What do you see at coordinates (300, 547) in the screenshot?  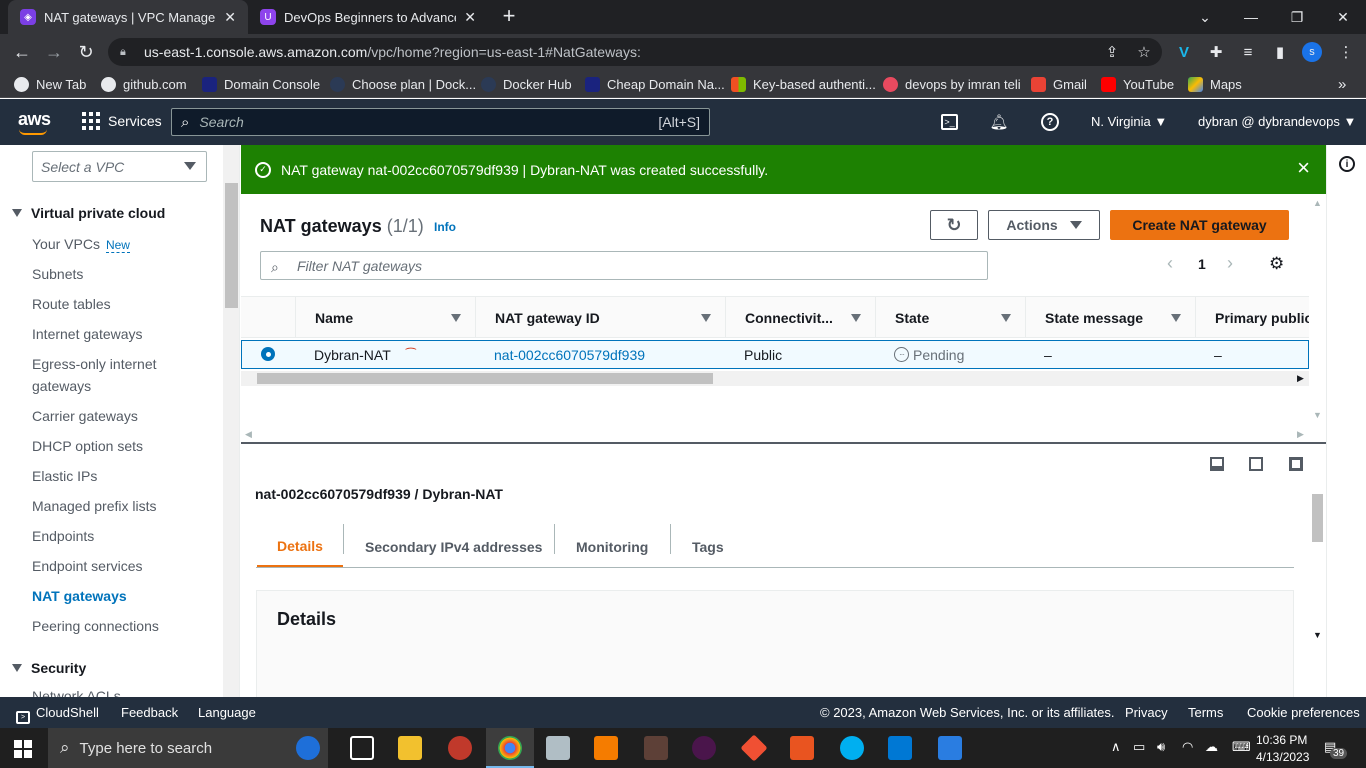 I see `tab-details: Details` at bounding box center [300, 547].